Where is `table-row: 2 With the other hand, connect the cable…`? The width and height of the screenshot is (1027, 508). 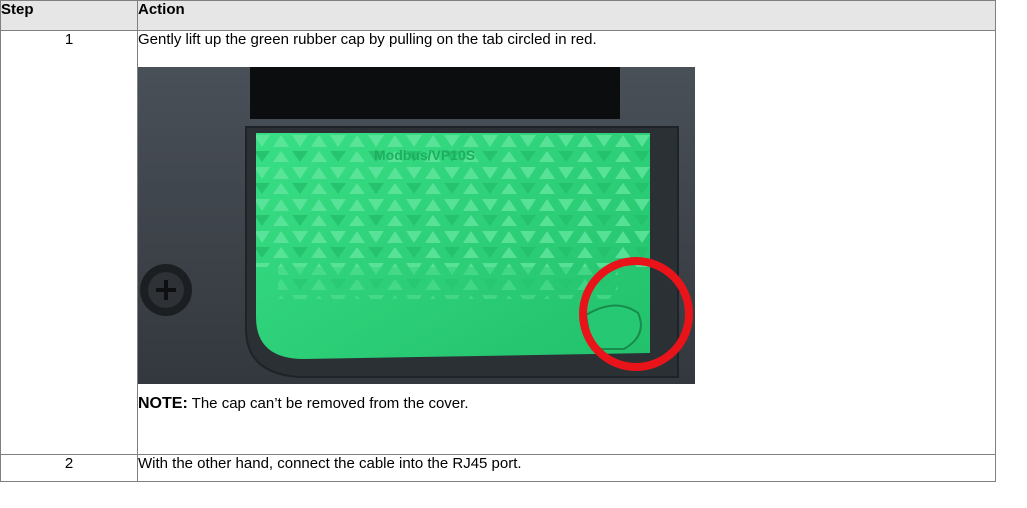
table-row: 2 With the other hand, connect the cable… is located at coordinates (498, 468).